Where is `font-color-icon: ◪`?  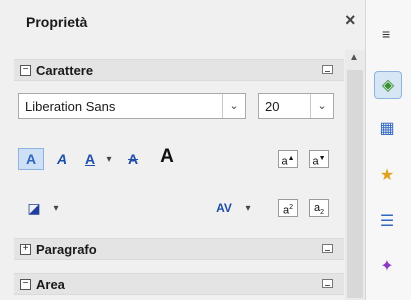 font-color-icon: ◪ is located at coordinates (34, 208).